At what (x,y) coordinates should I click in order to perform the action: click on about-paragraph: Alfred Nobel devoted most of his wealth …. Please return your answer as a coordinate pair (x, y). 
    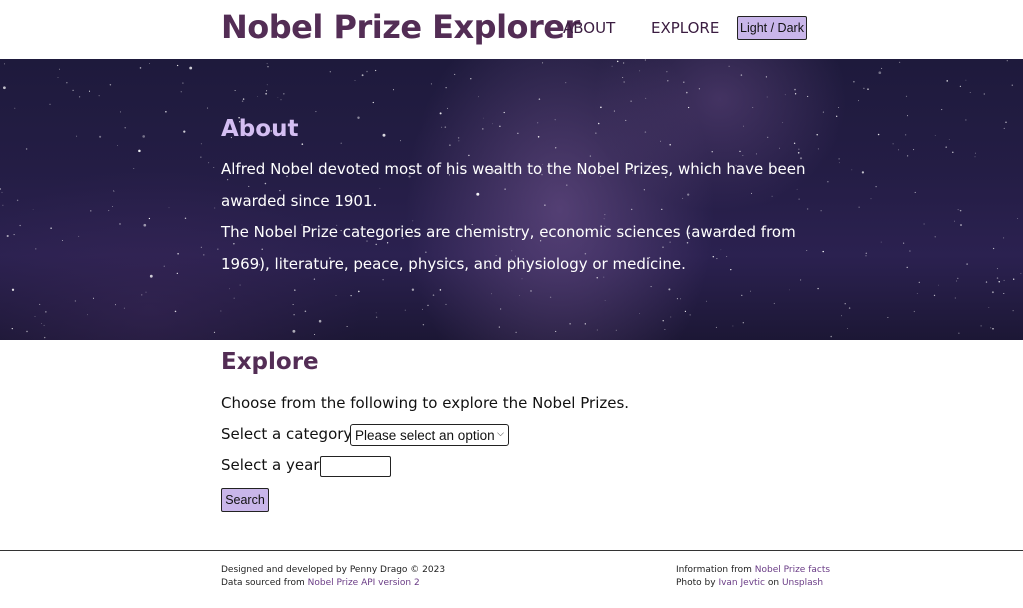
    Looking at the image, I should click on (513, 185).